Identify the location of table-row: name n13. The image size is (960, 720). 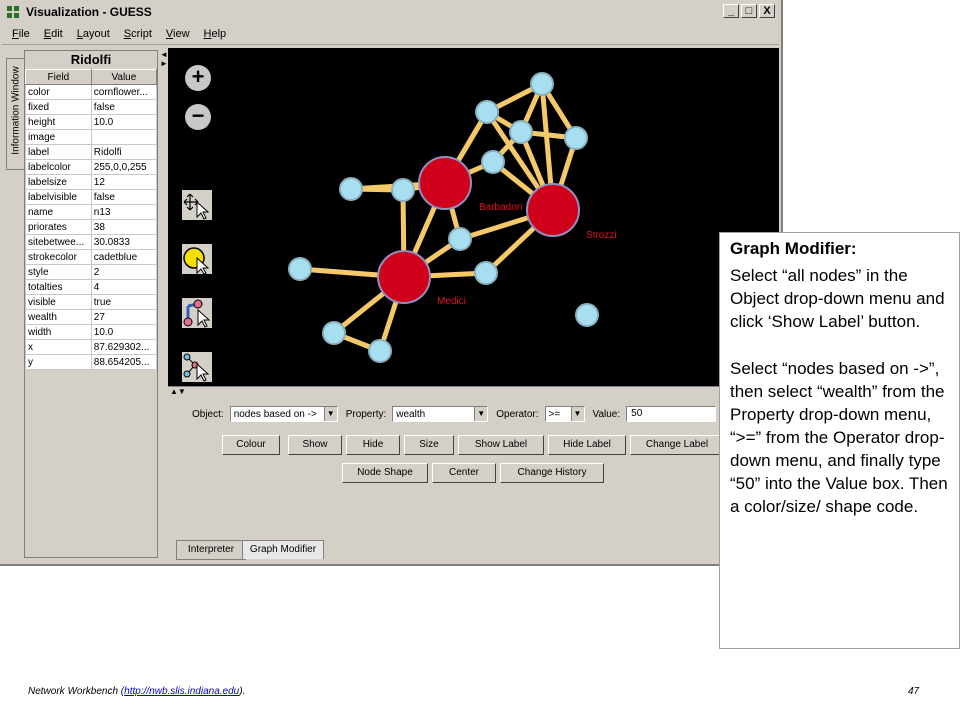
(91, 212).